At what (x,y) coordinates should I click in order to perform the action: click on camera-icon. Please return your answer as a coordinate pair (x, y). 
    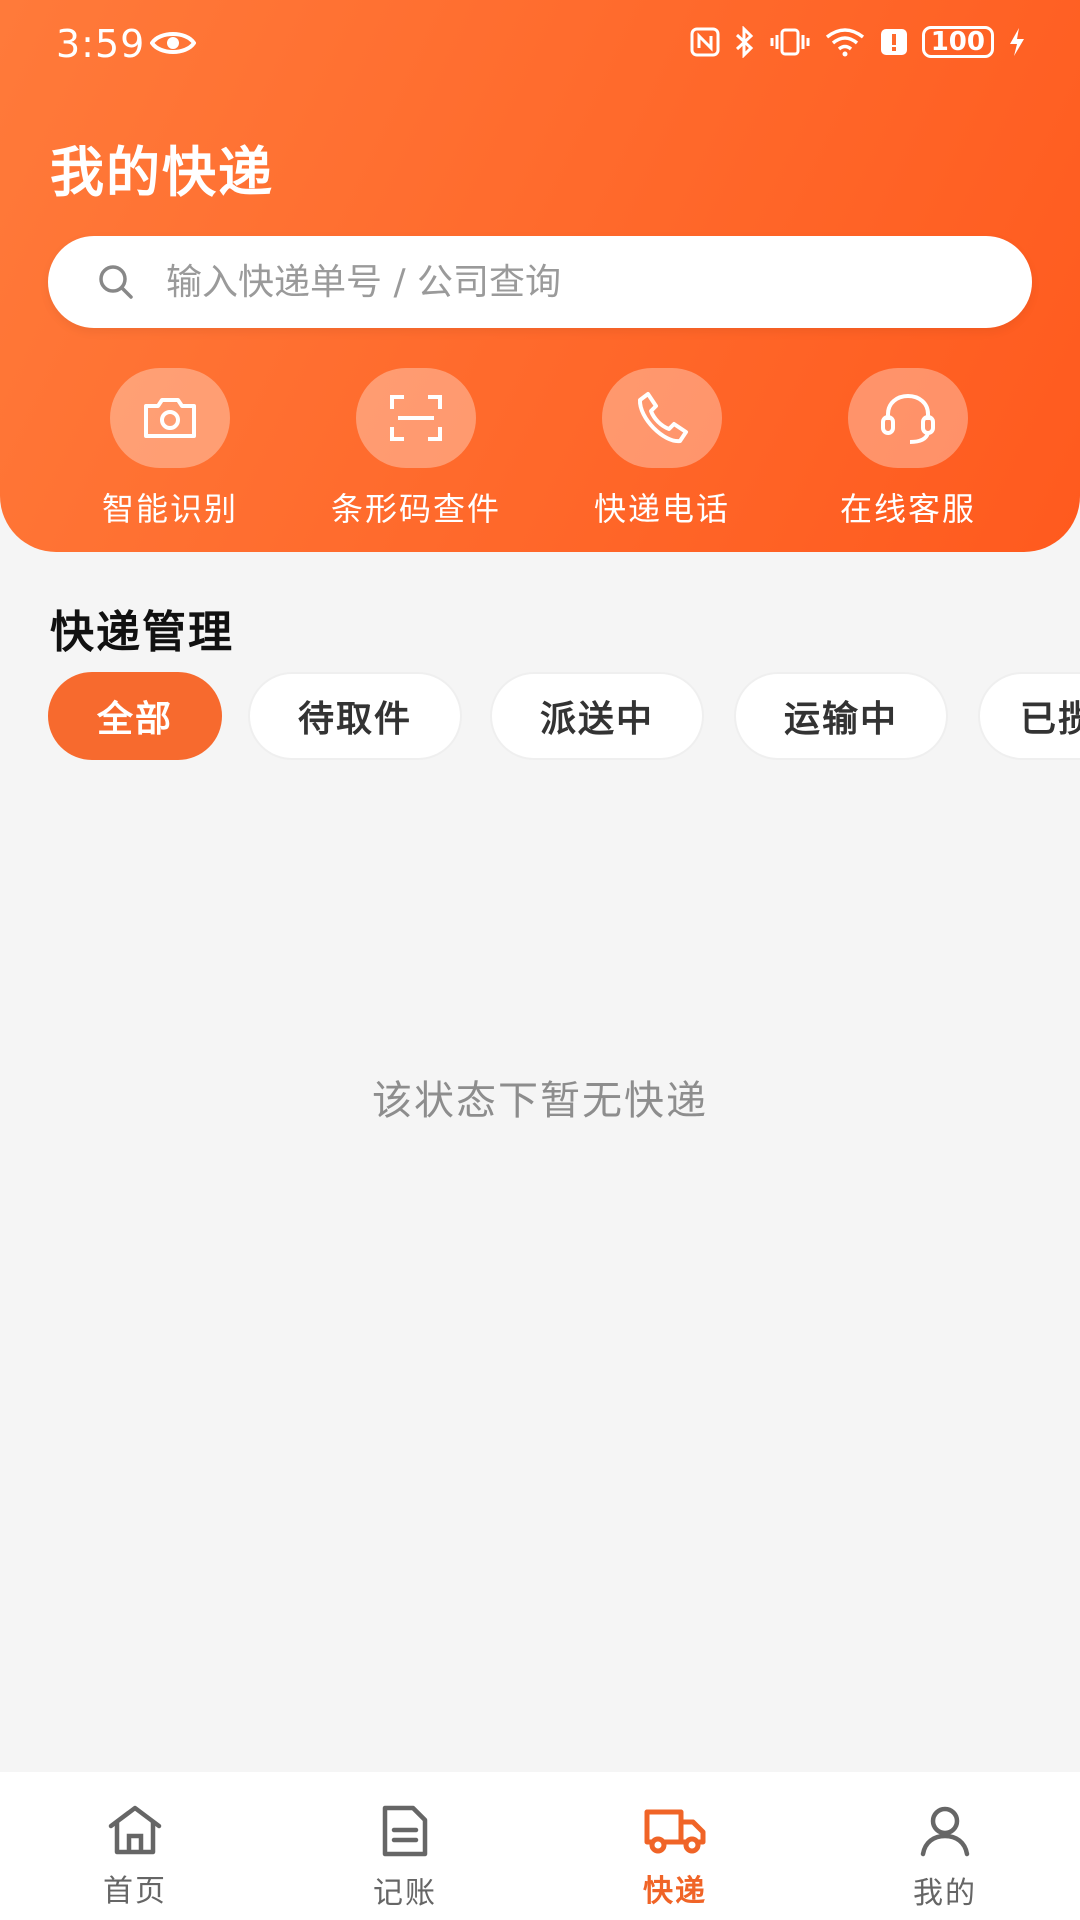
    Looking at the image, I should click on (170, 418).